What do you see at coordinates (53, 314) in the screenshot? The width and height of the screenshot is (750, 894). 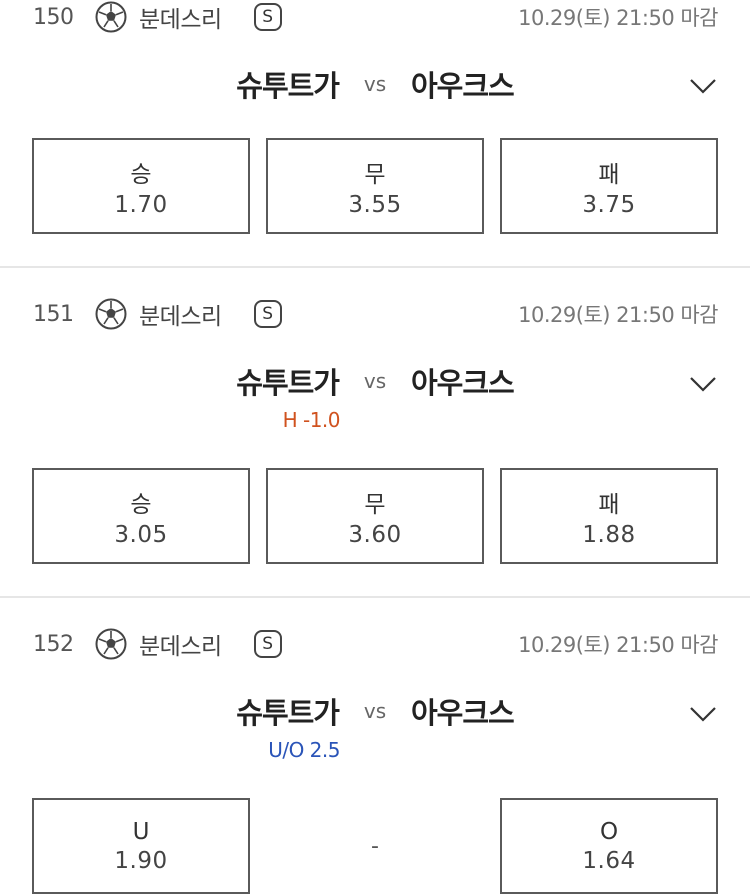 I see `match-number: 151` at bounding box center [53, 314].